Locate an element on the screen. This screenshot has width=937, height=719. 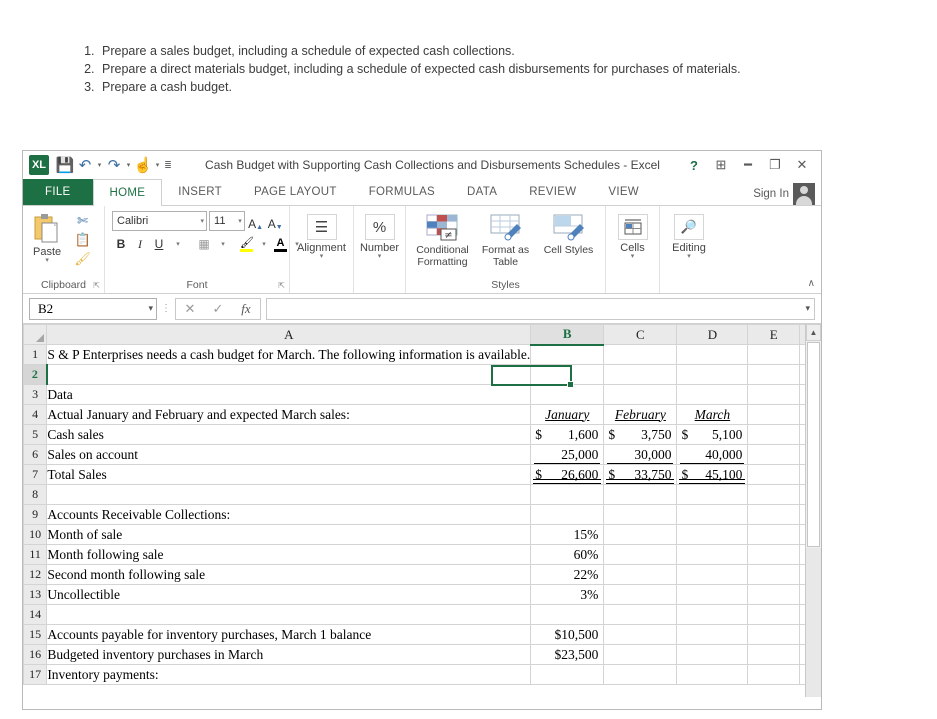
select-all-corner is located at coordinates (35, 334).